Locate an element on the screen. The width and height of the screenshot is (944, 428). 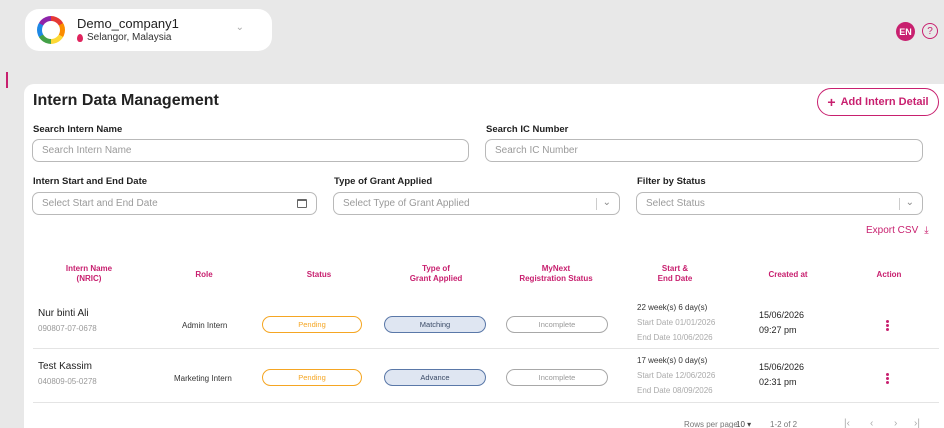
intern-end-date: End Date 10/06/2026 is located at coordinates (675, 337).